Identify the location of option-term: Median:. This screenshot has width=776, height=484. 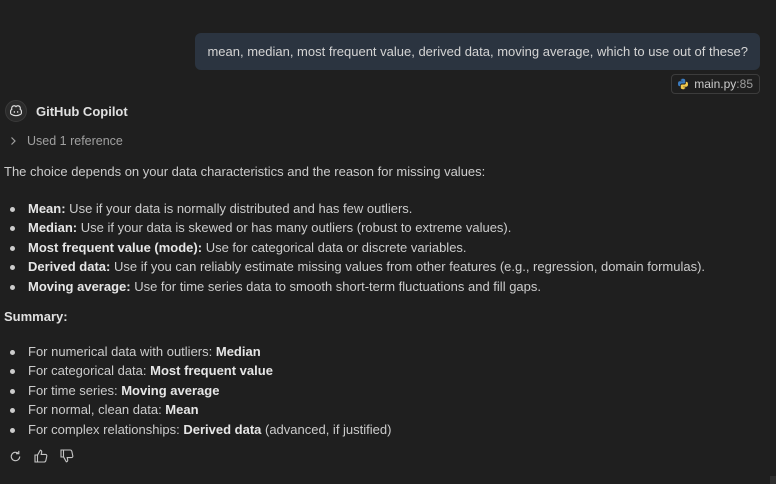
(53, 227).